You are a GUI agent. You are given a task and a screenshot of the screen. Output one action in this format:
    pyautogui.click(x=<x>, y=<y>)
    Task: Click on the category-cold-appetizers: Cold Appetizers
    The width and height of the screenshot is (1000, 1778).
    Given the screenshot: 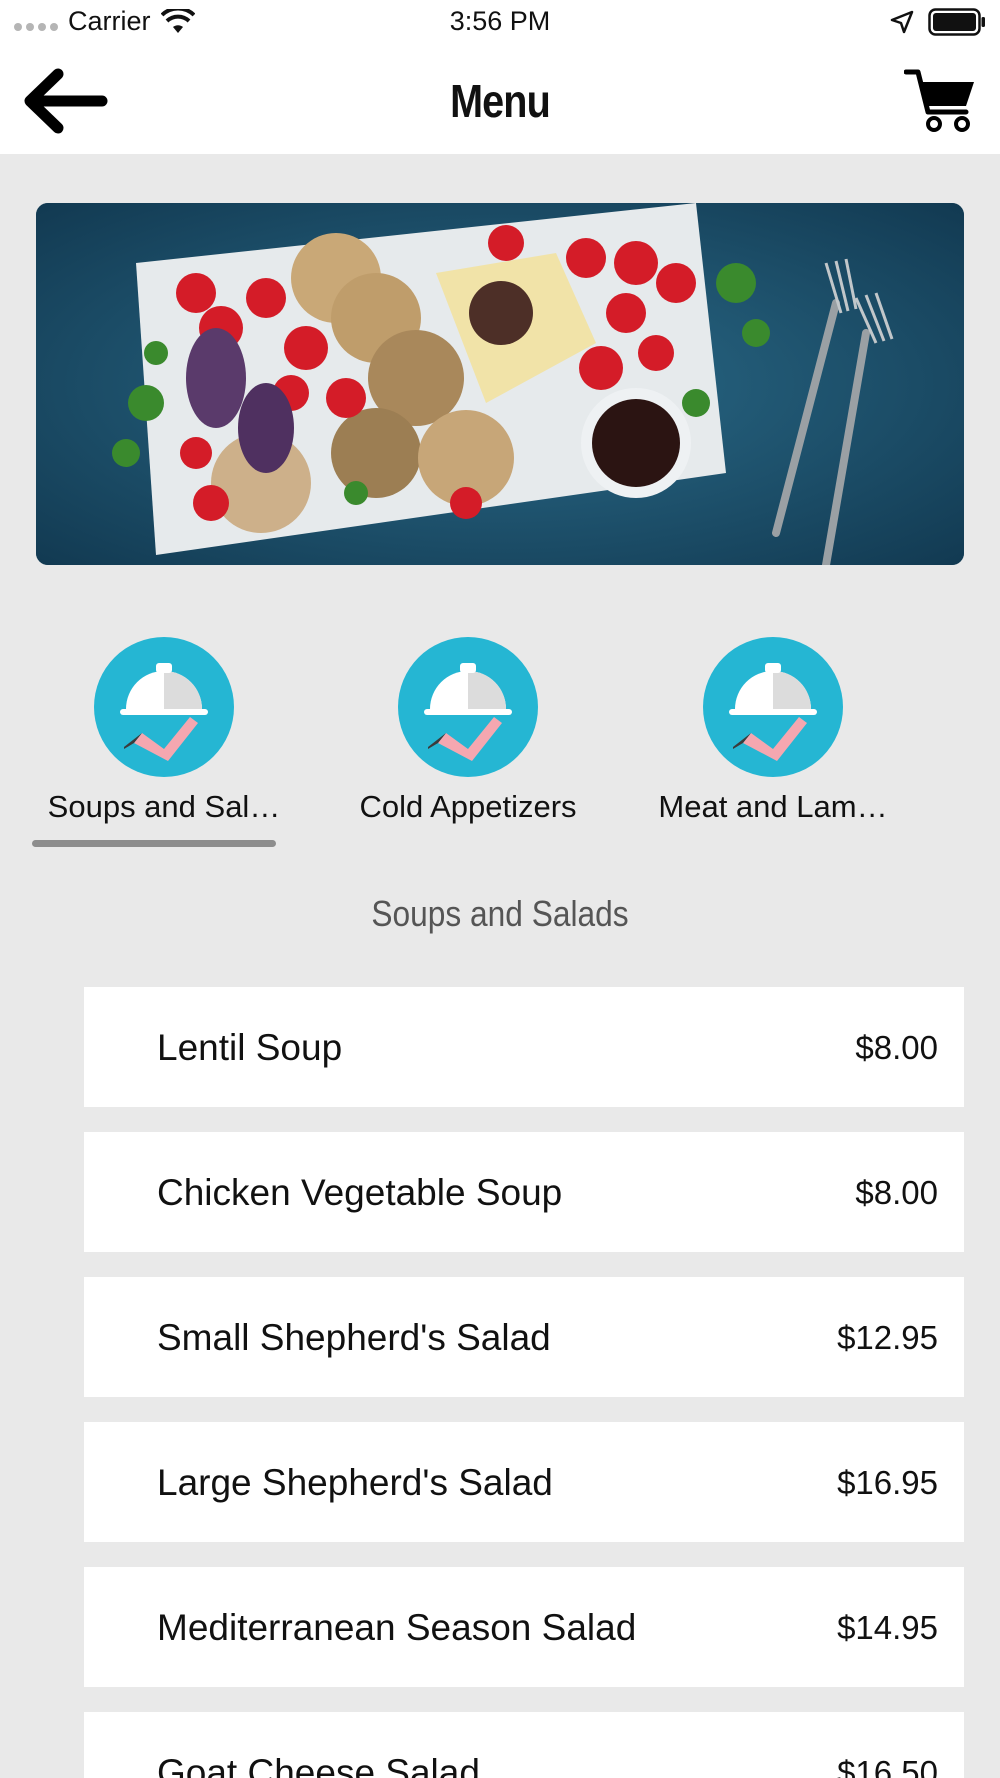 What is the action you would take?
    pyautogui.click(x=468, y=731)
    